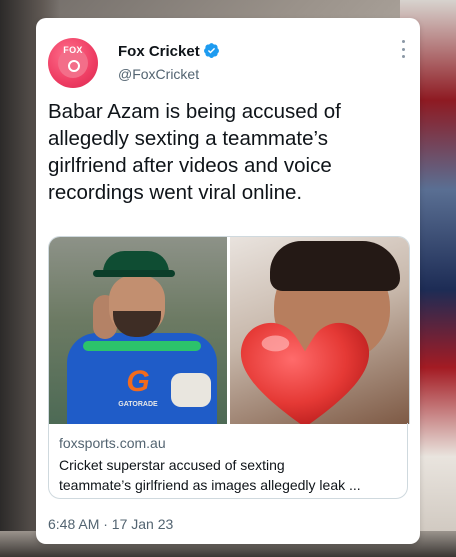 The height and width of the screenshot is (557, 456). What do you see at coordinates (110, 524) in the screenshot?
I see `tweet-timestamp: 6:48 AM · 17 Jan 23` at bounding box center [110, 524].